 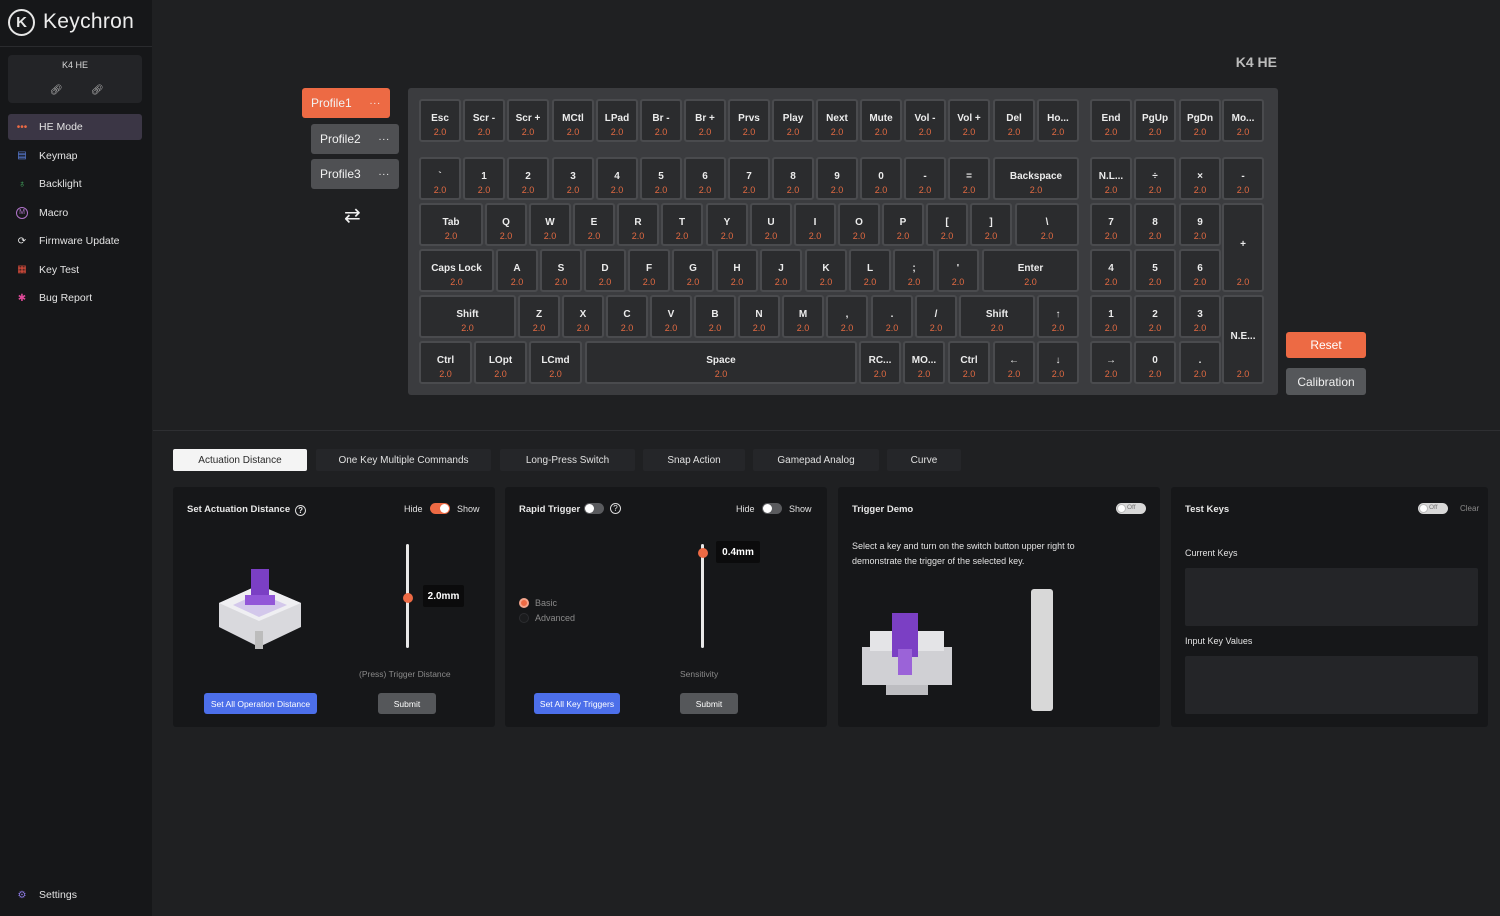 What do you see at coordinates (75, 213) in the screenshot?
I see `sidebar-item-macro: M Macro` at bounding box center [75, 213].